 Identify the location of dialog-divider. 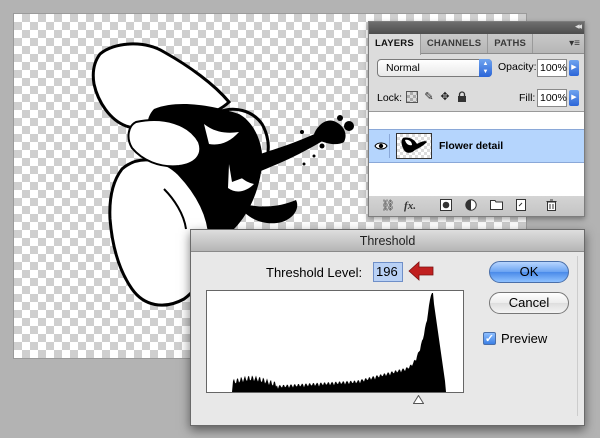
(576, 336).